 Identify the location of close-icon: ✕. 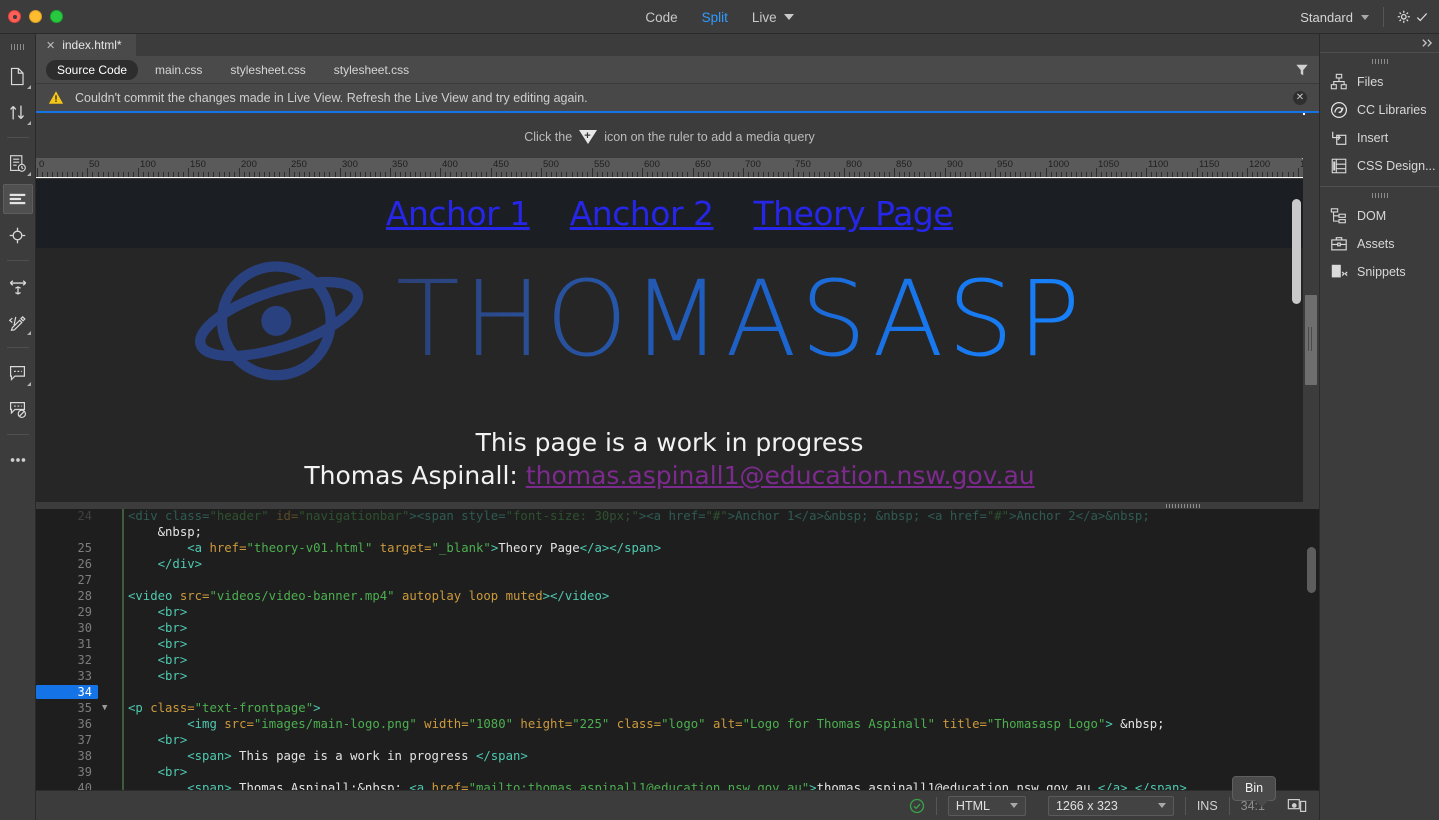
(50, 45).